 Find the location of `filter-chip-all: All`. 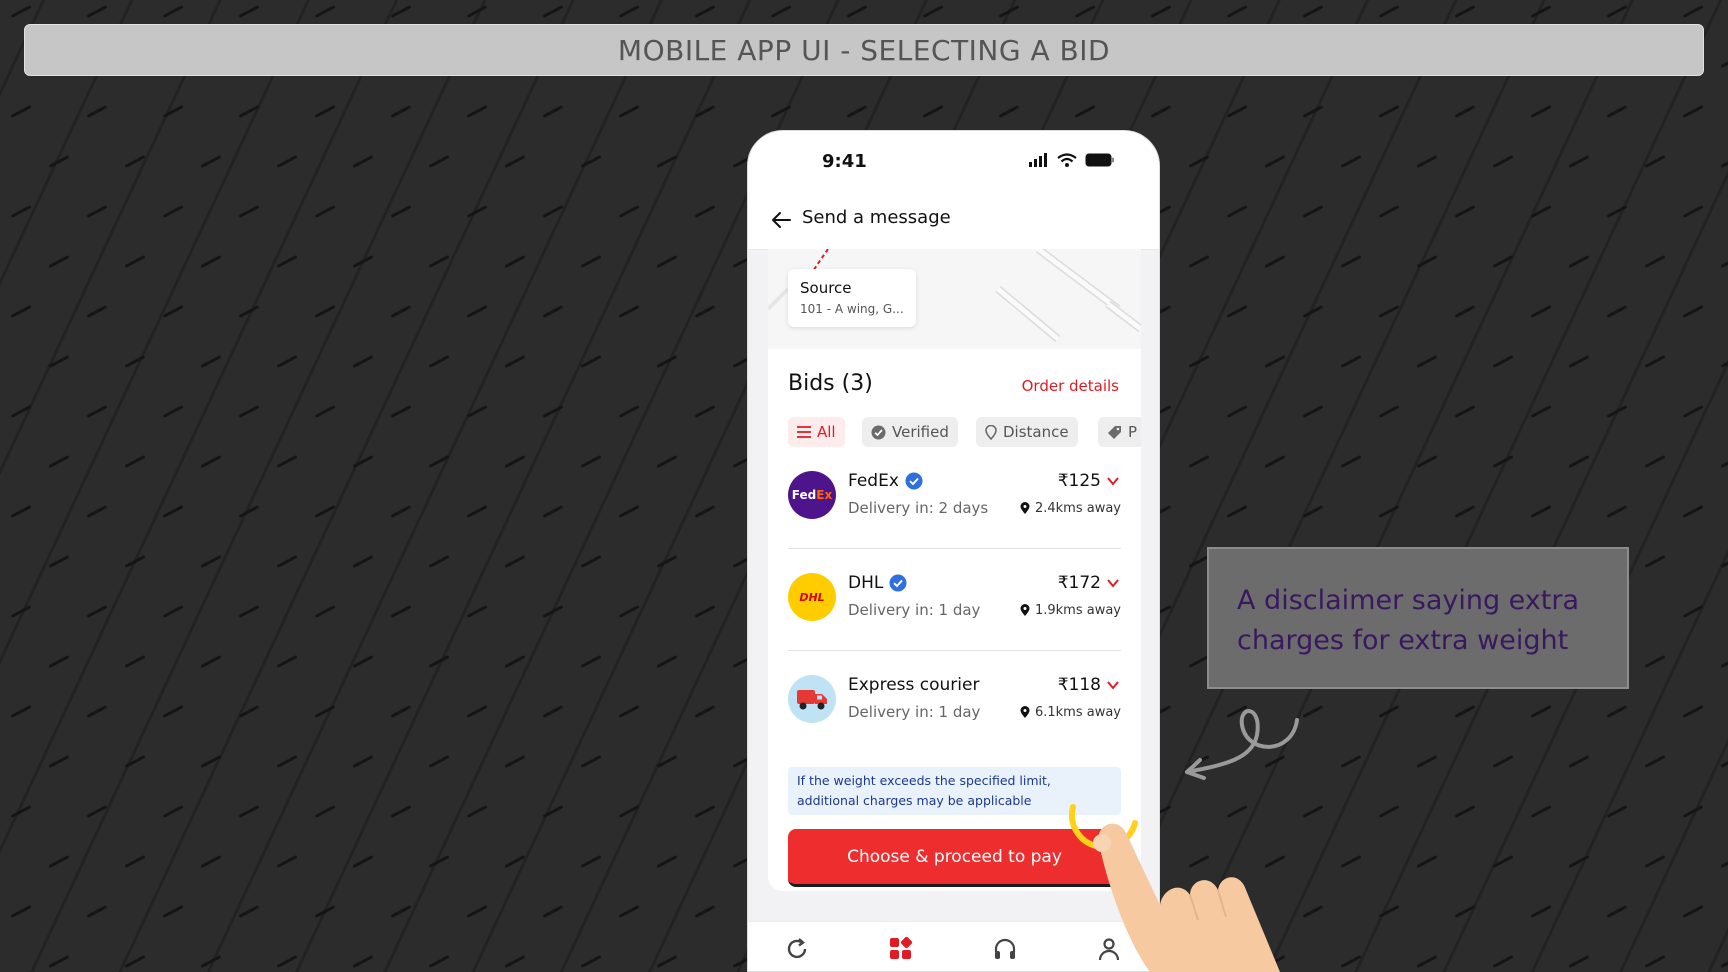

filter-chip-all: All is located at coordinates (816, 432).